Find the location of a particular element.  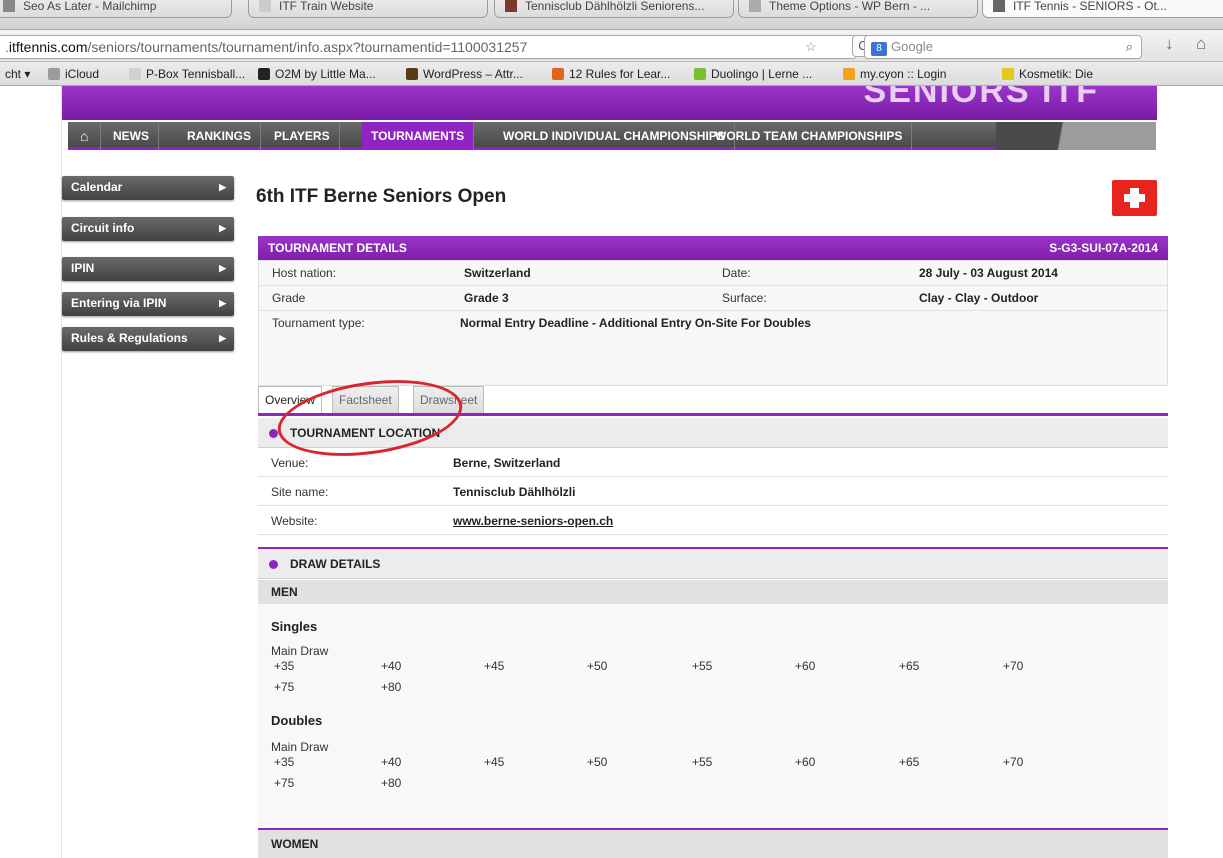

bookmark-star-icon: ☆ is located at coordinates (811, 47).